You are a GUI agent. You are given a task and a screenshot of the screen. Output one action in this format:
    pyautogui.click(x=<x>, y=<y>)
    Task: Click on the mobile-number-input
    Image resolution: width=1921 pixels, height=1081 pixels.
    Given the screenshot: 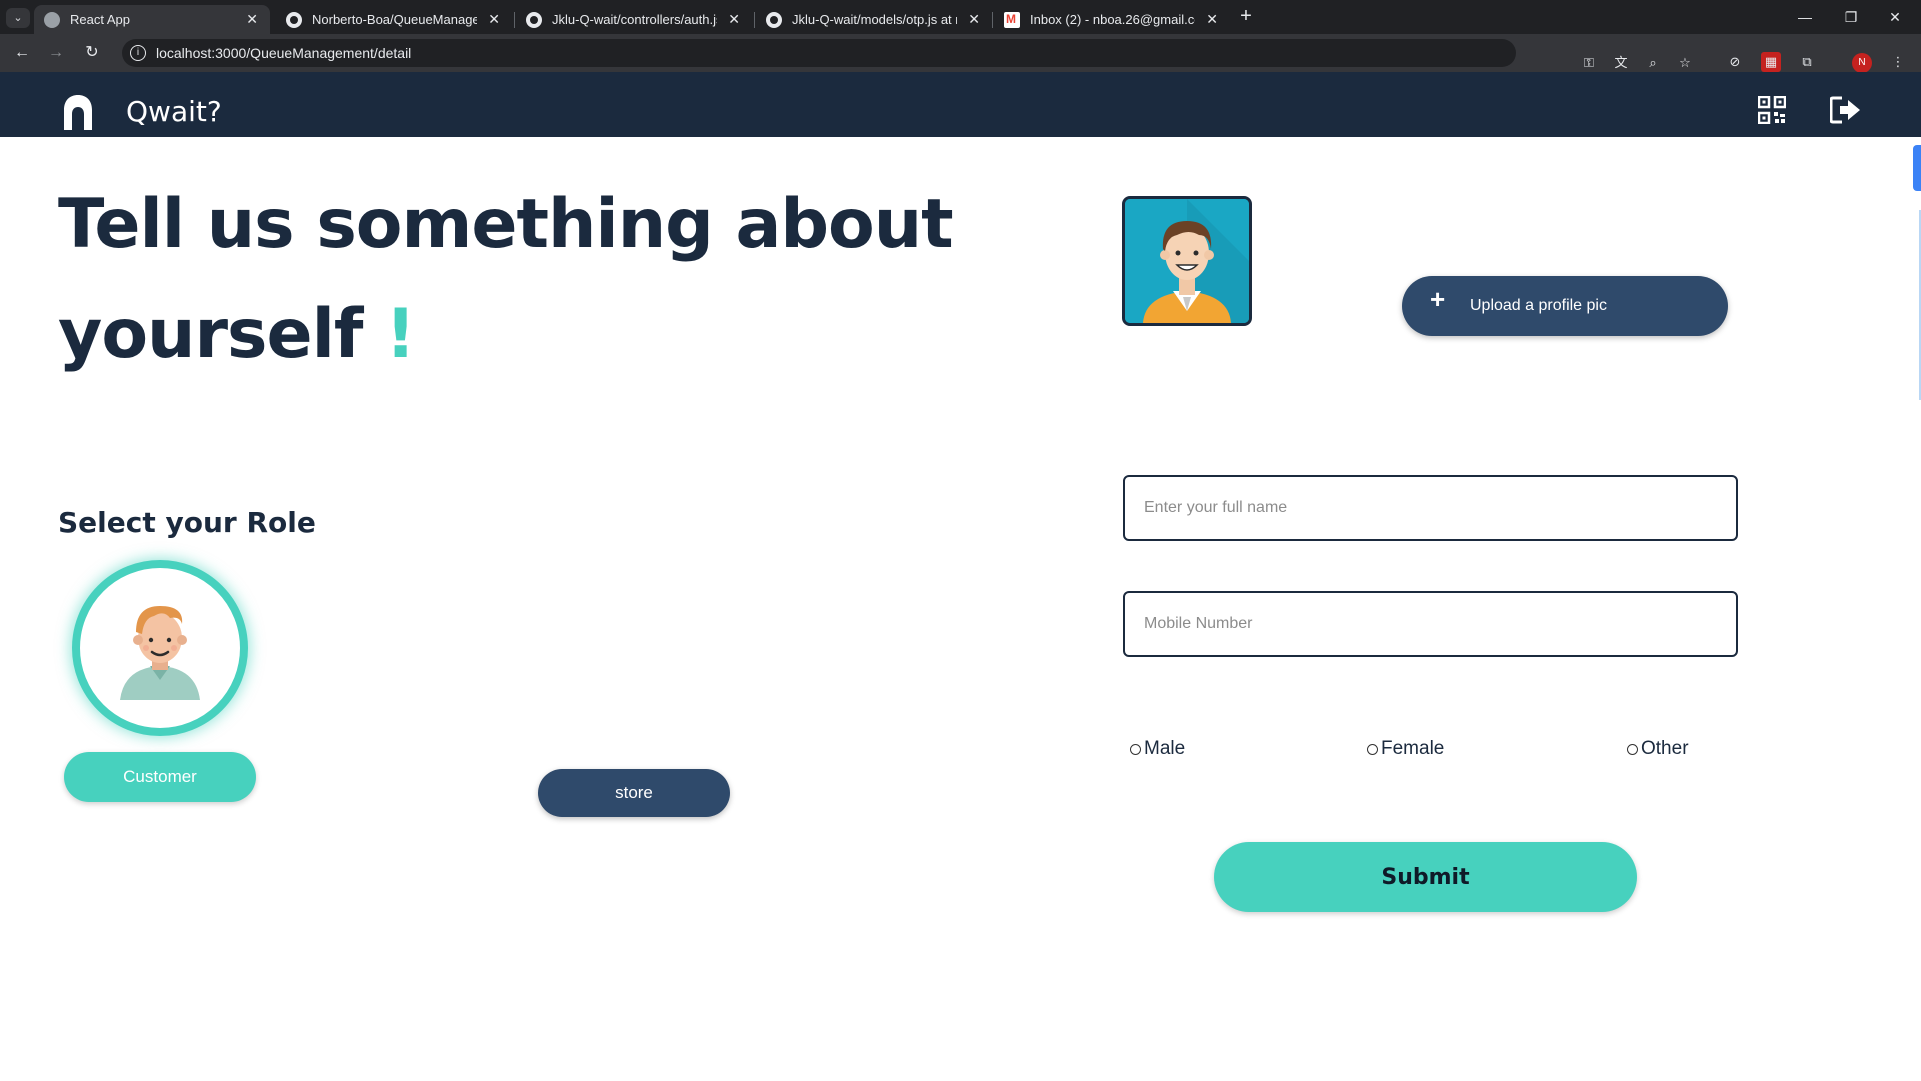 What is the action you would take?
    pyautogui.click(x=1430, y=624)
    